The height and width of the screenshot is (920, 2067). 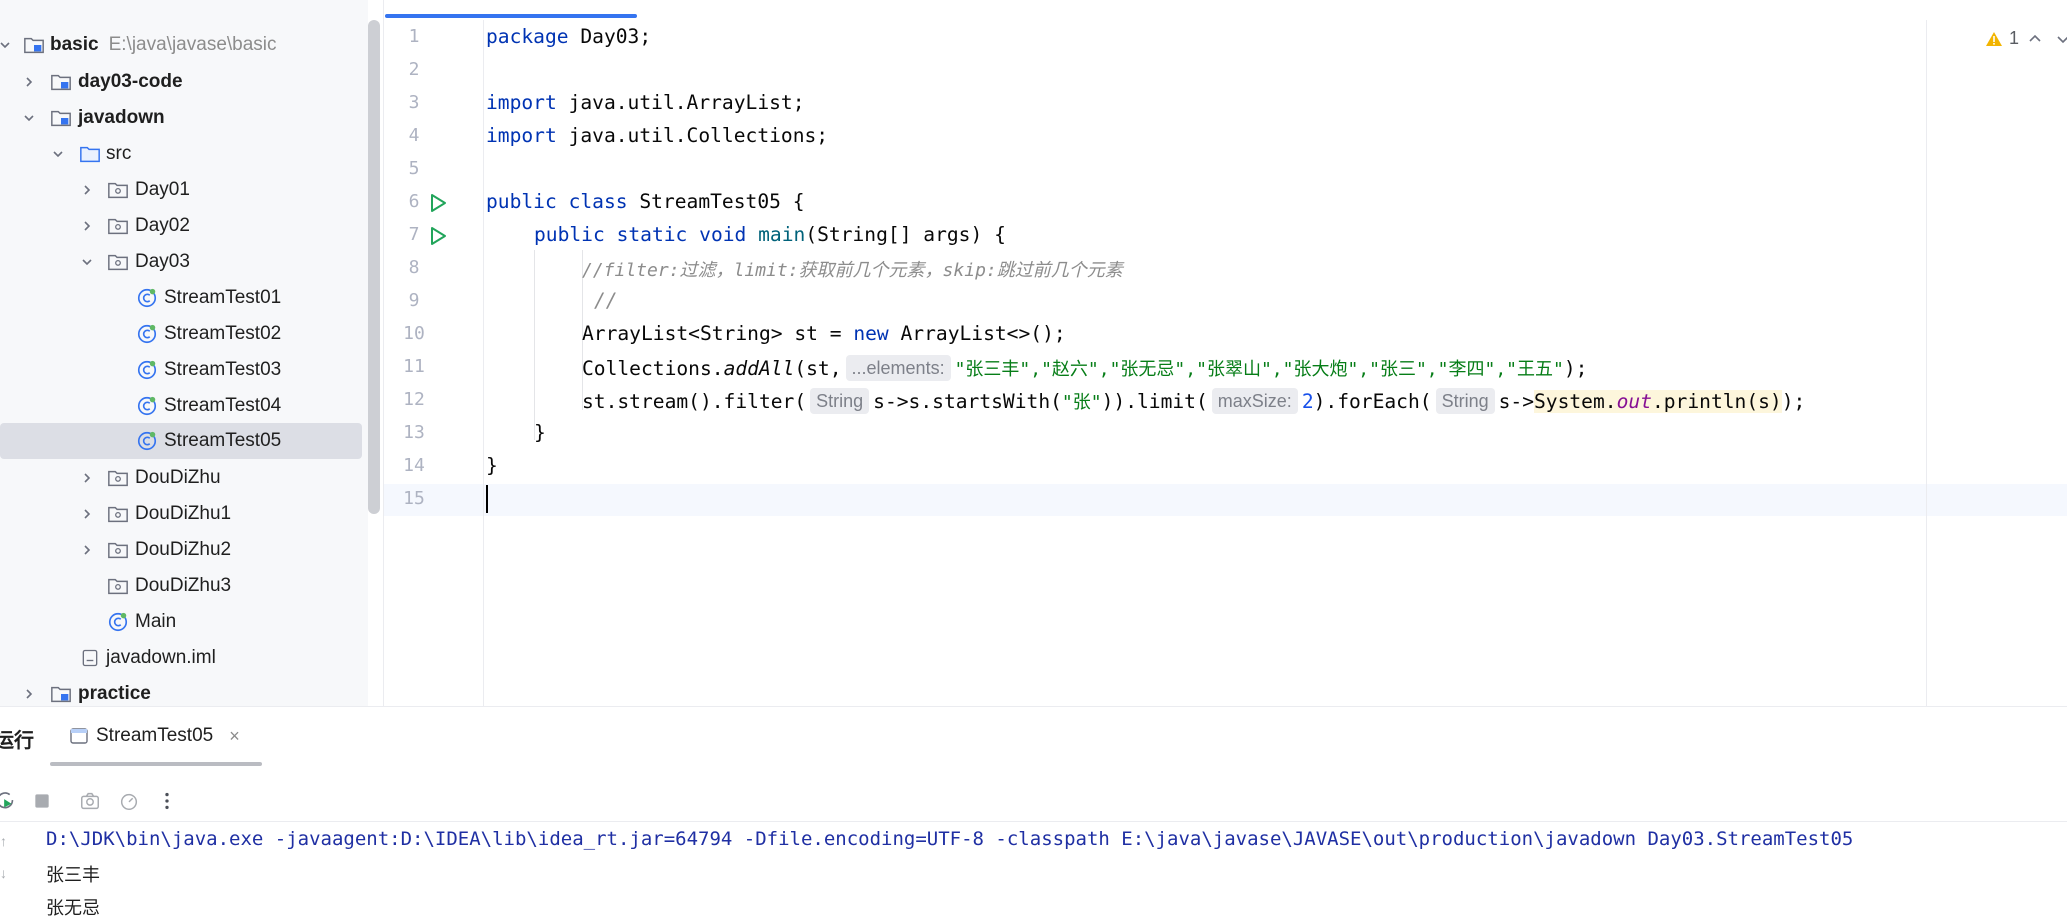 What do you see at coordinates (492, 465) in the screenshot?
I see `code-line-14: }` at bounding box center [492, 465].